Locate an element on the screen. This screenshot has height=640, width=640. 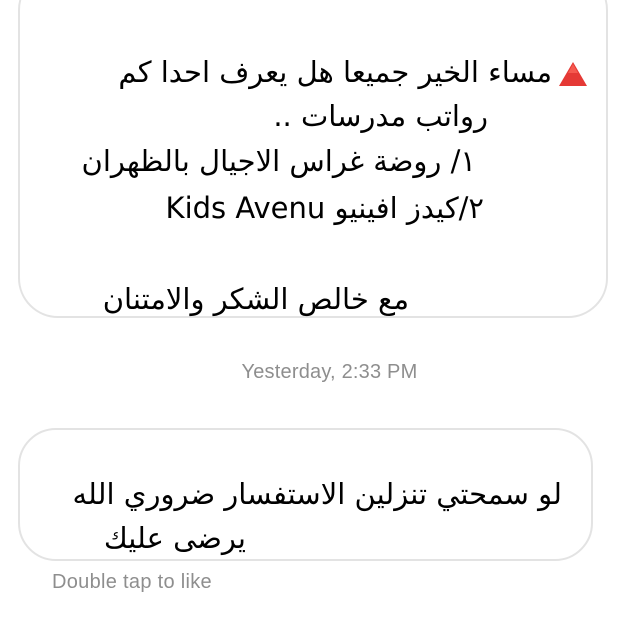
message-timestamp: Yesterday, 2:33 PM is located at coordinates (329, 372).